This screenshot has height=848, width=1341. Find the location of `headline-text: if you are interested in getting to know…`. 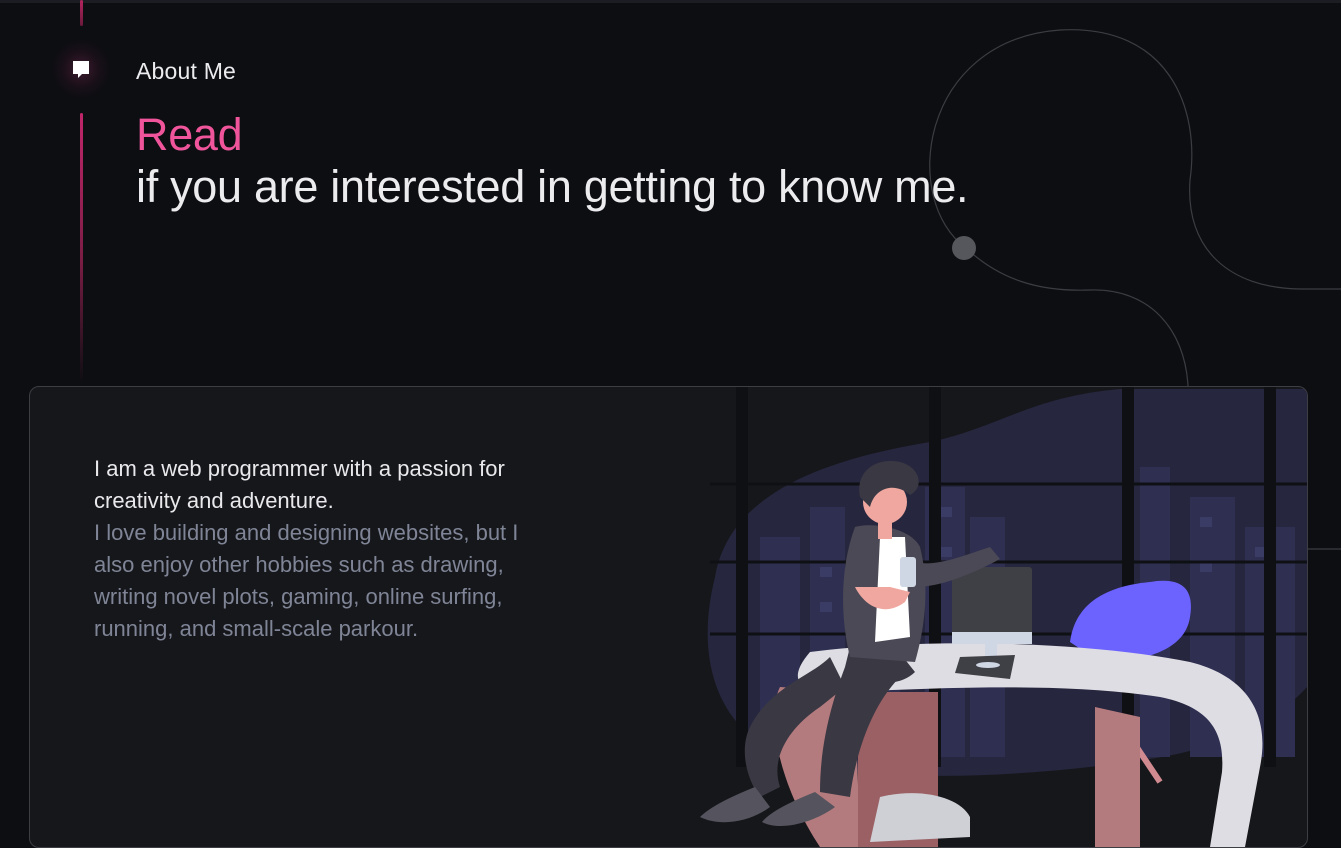

headline-text: if you are interested in getting to know… is located at coordinates (552, 186).